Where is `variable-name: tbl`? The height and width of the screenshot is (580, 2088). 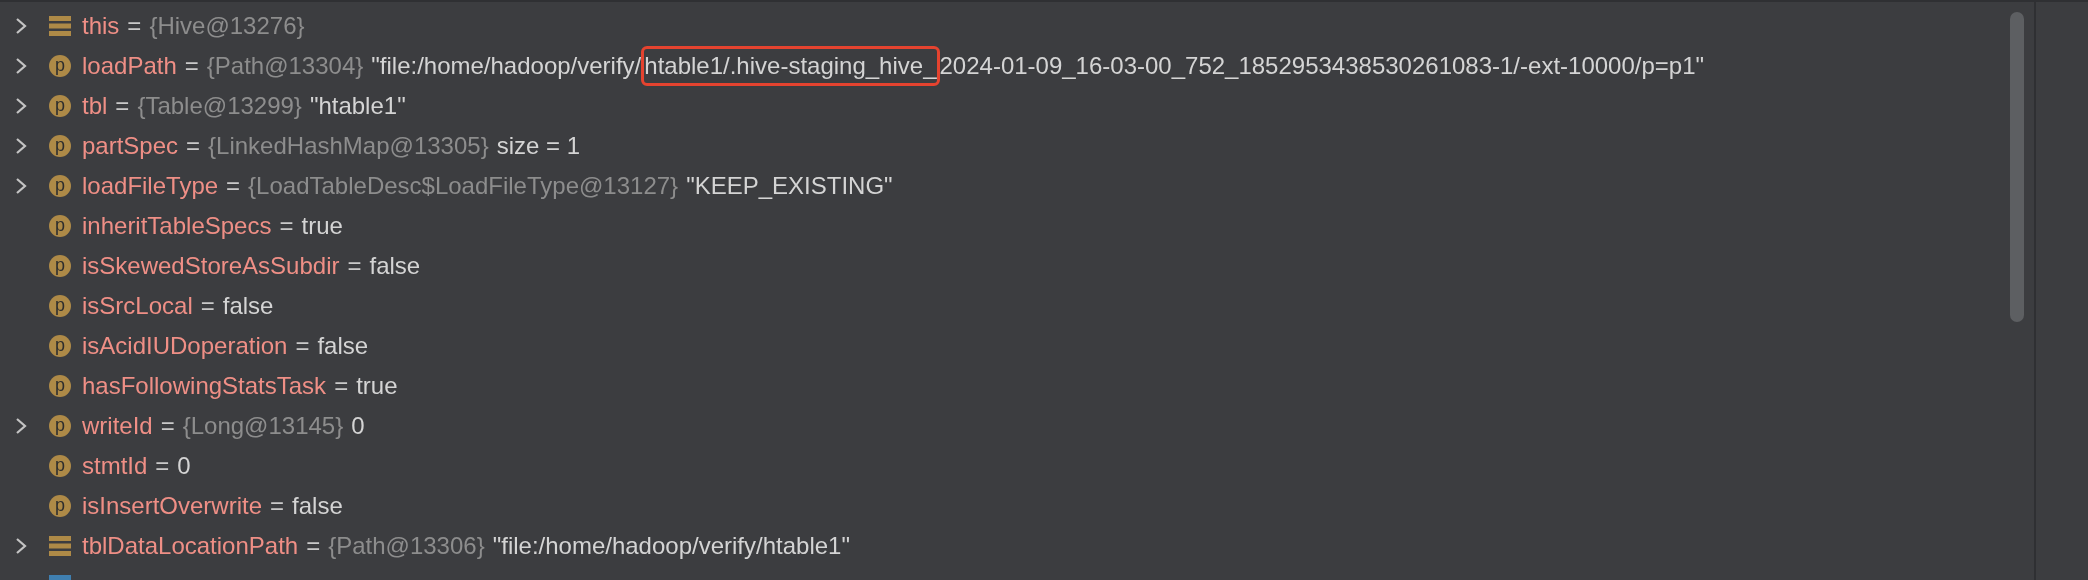
variable-name: tbl is located at coordinates (95, 106).